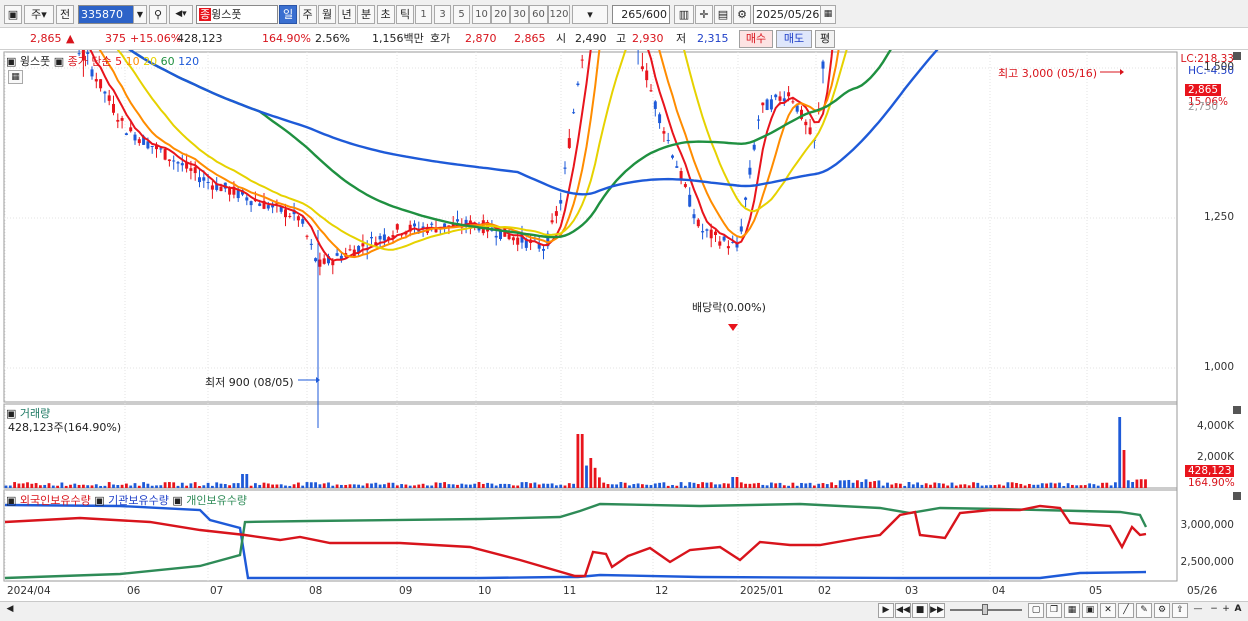  Describe the element at coordinates (237, 14) in the screenshot. I see `stock-name-field: 종윙스풋` at that location.